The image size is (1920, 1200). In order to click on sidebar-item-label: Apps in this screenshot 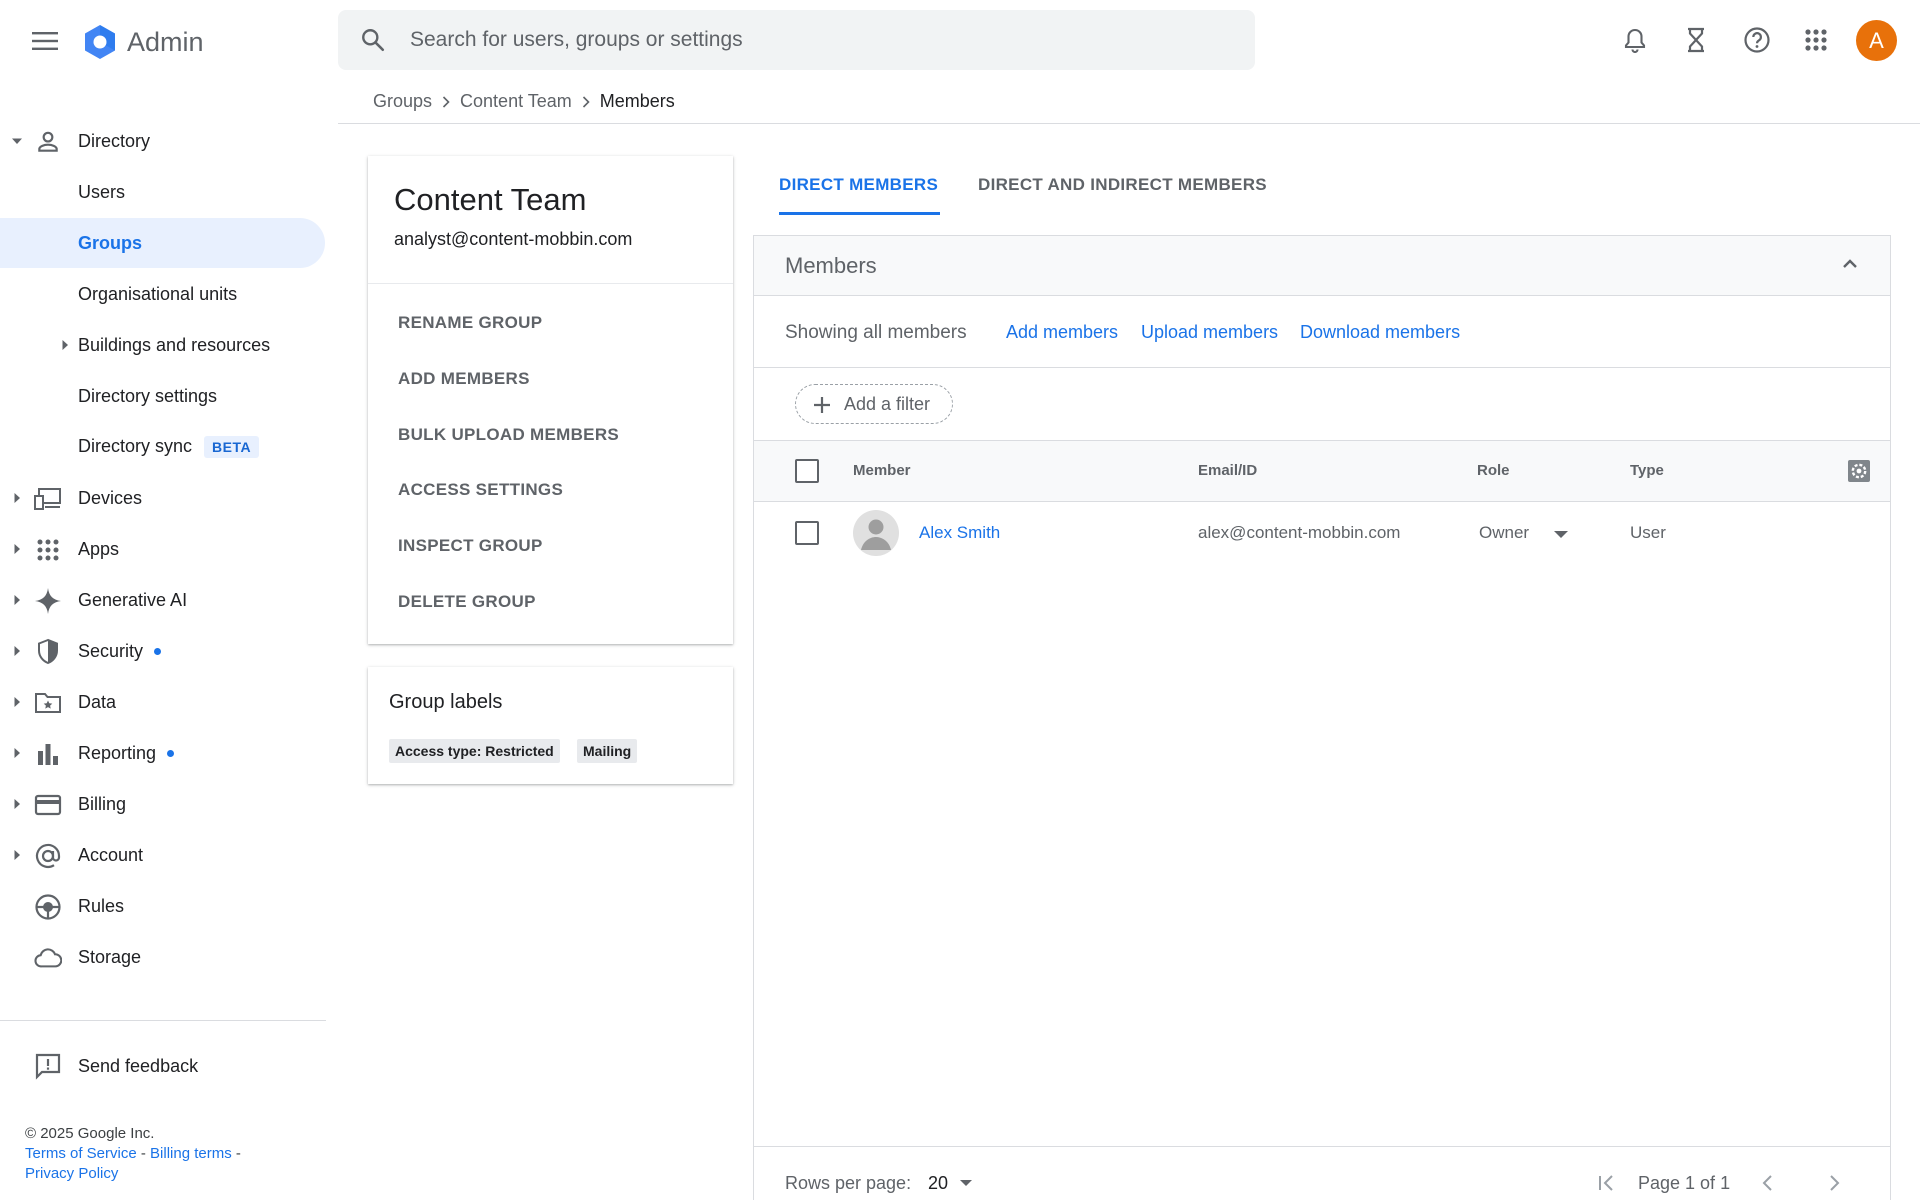, I will do `click(99, 548)`.